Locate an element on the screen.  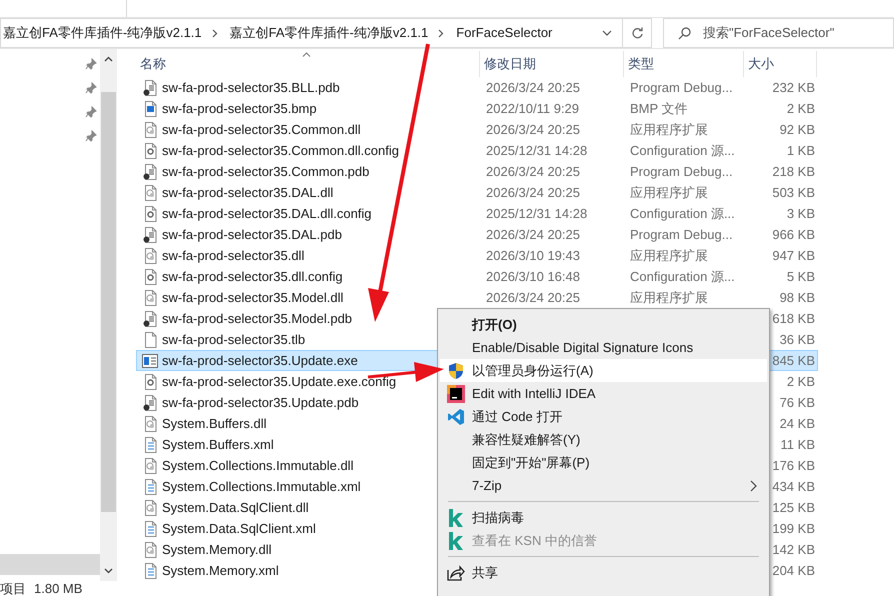
file-name: sw-fa-prod-selector35.tlb is located at coordinates (234, 339).